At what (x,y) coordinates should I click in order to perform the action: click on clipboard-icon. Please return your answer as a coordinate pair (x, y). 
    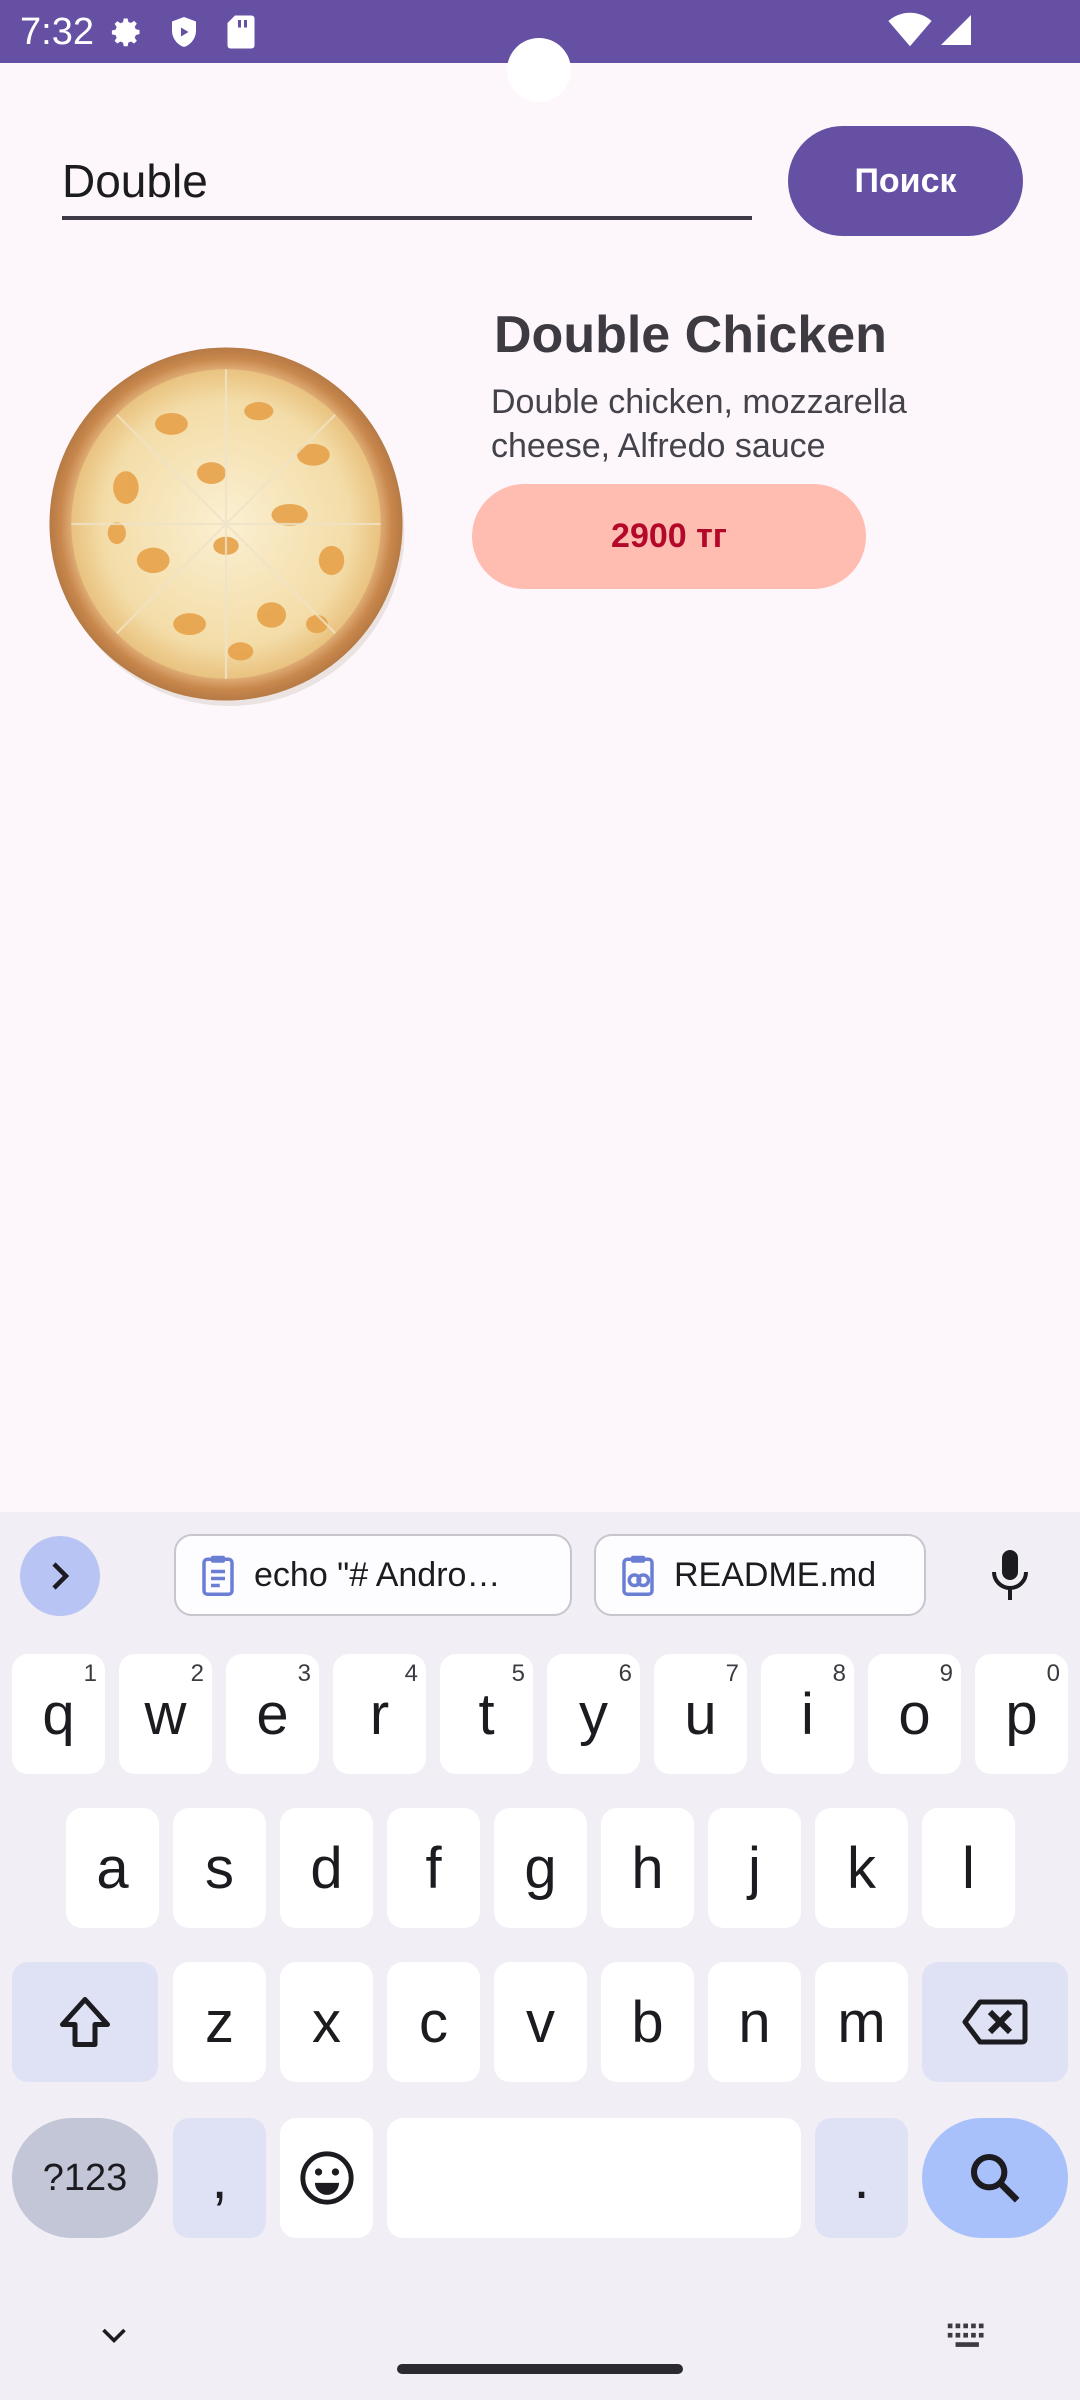
    Looking at the image, I should click on (218, 1575).